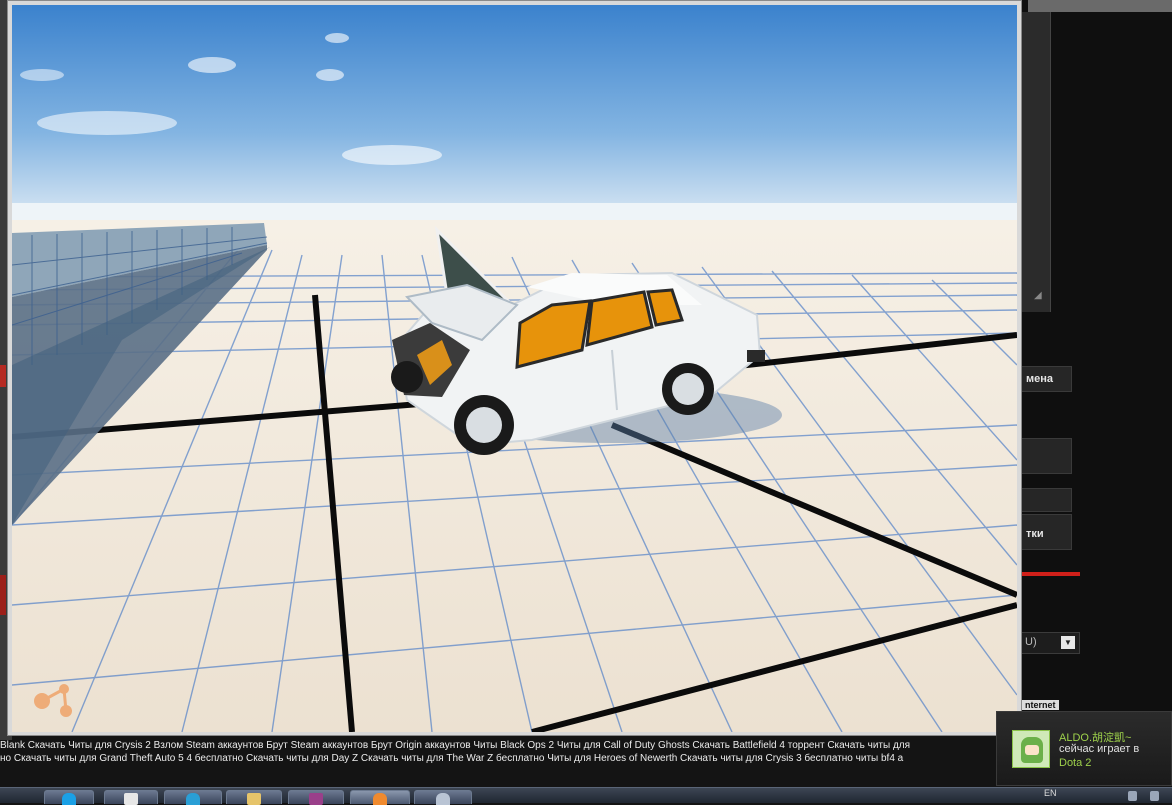  What do you see at coordinates (1036, 162) in the screenshot?
I see `background-text-panel` at bounding box center [1036, 162].